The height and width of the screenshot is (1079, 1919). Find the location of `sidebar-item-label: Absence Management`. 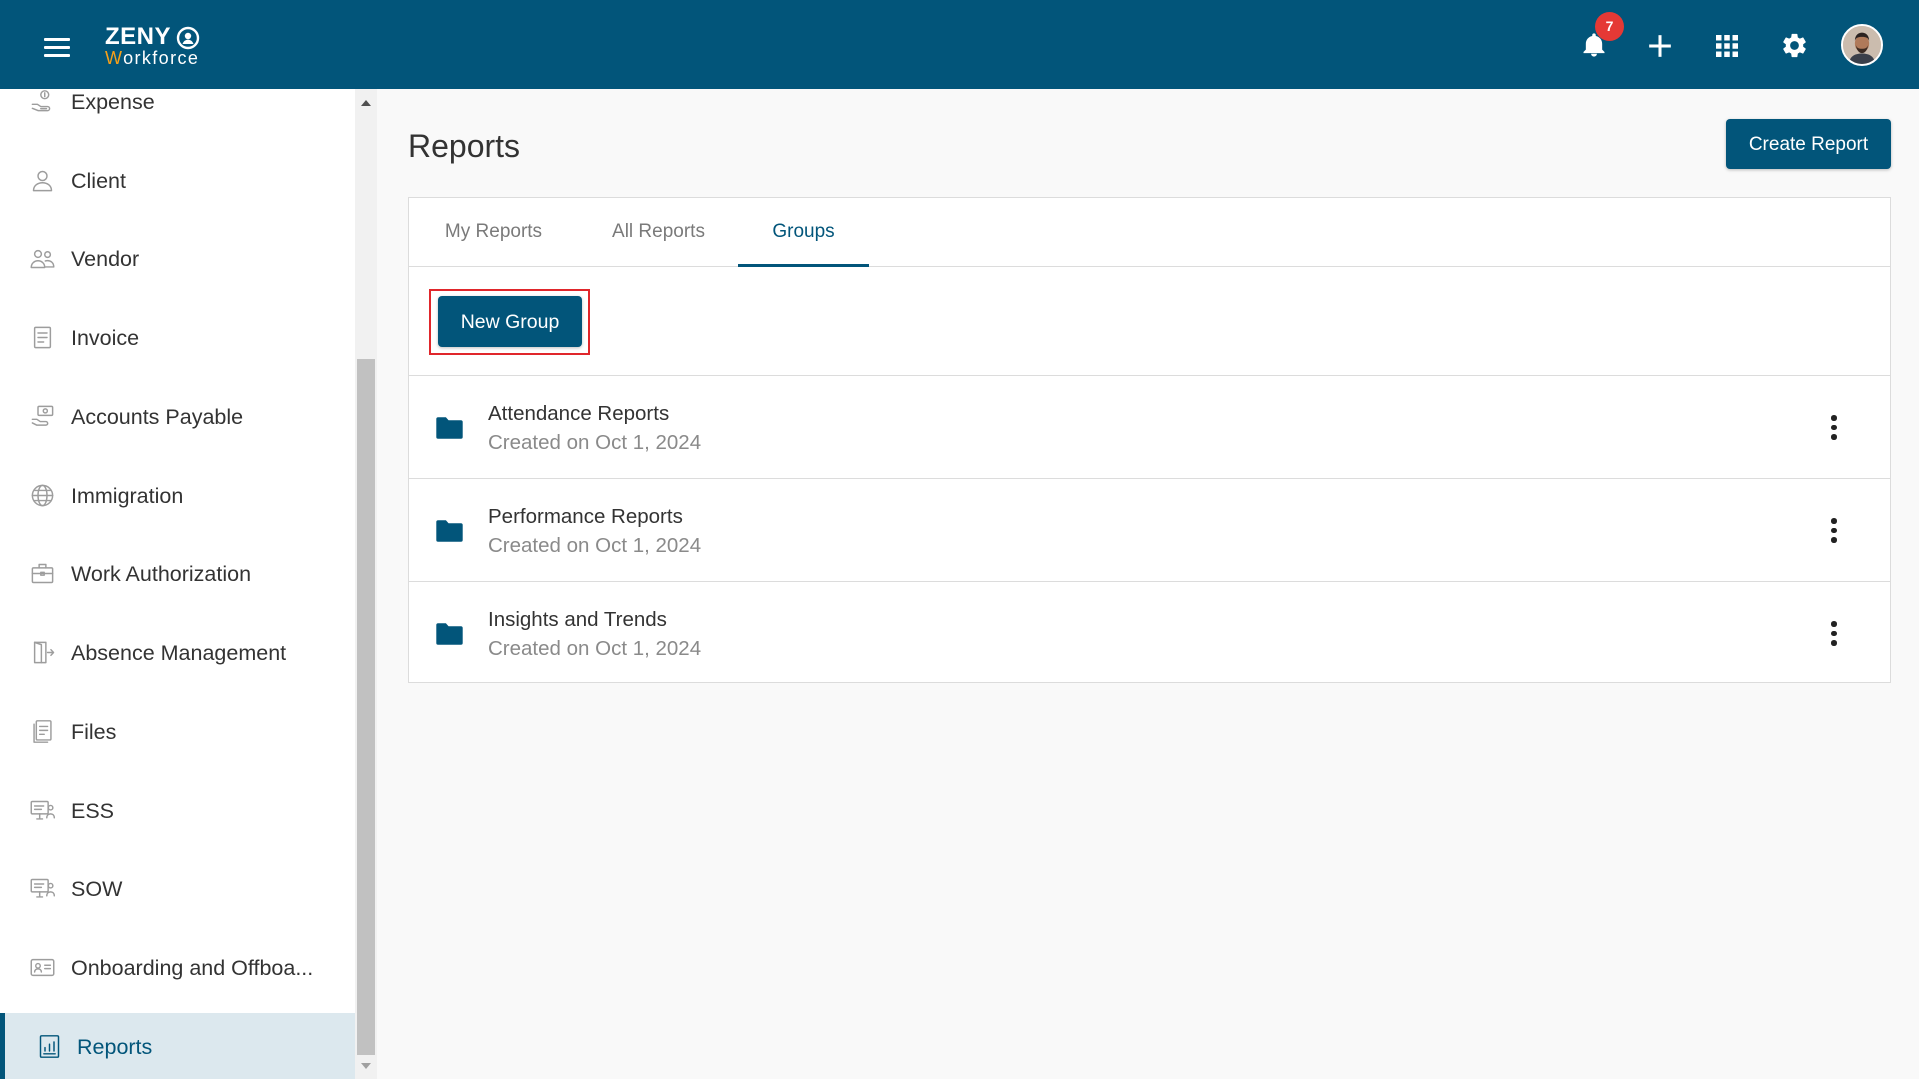

sidebar-item-label: Absence Management is located at coordinates (179, 653).